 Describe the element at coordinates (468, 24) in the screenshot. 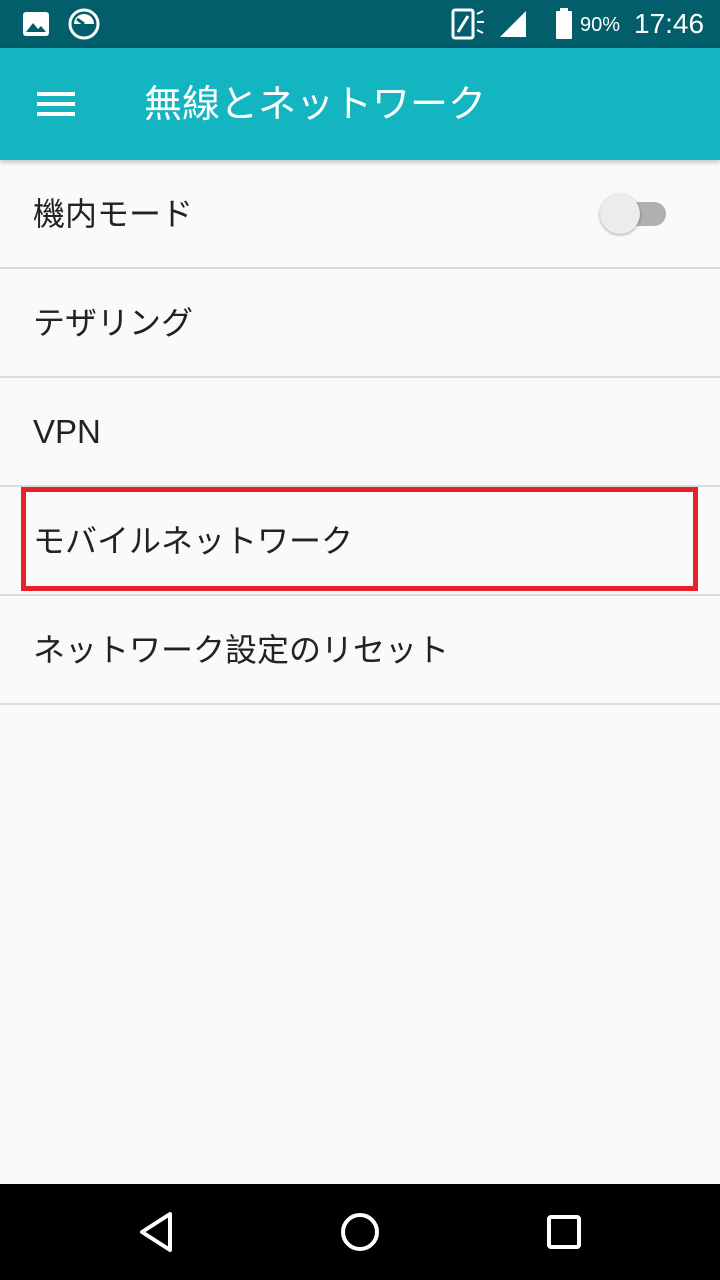

I see `vibrate-icon` at that location.